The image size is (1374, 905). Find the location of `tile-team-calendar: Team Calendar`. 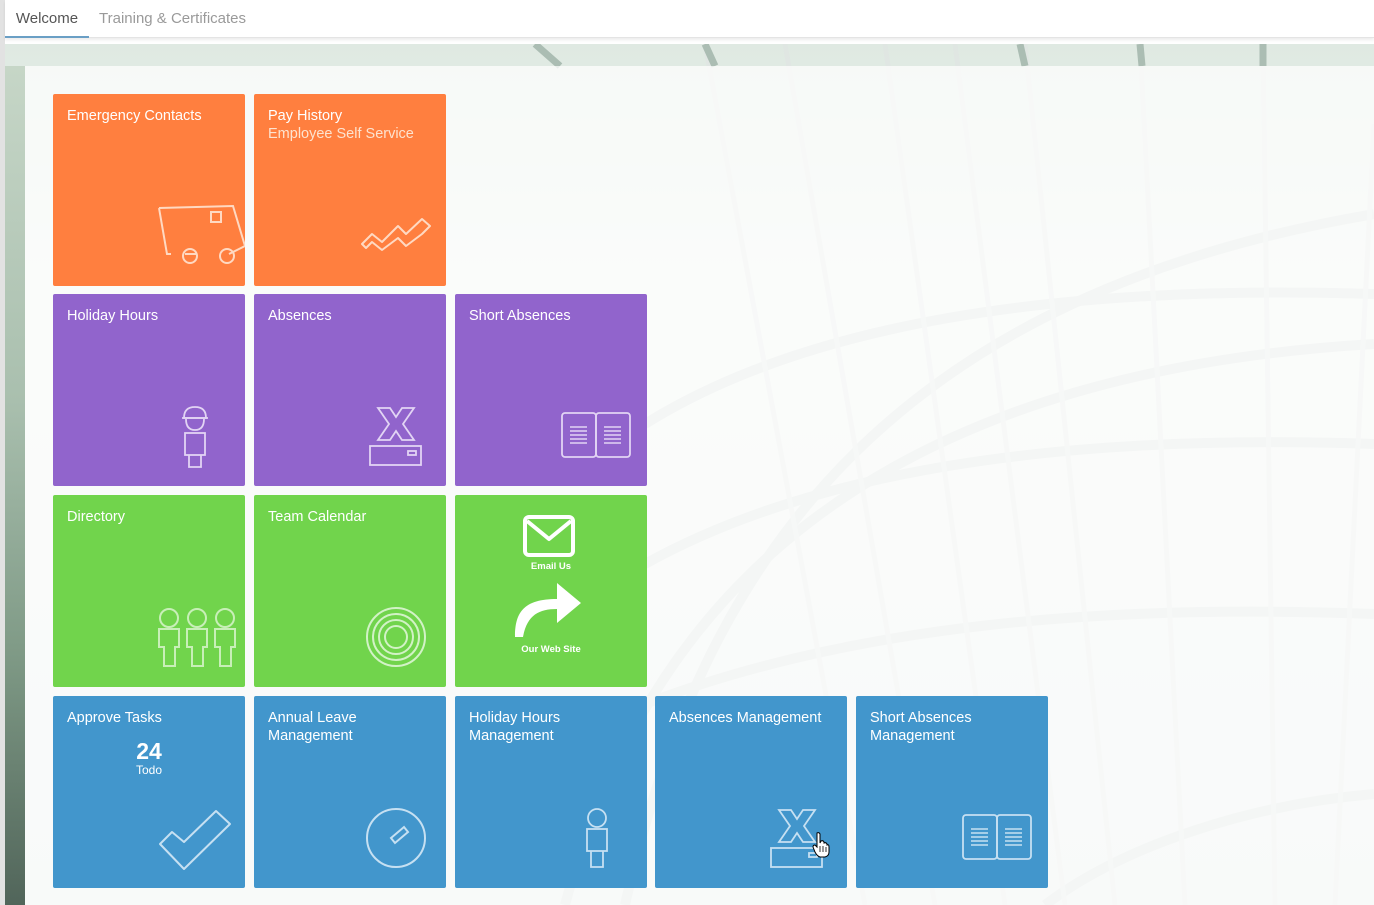

tile-team-calendar: Team Calendar is located at coordinates (350, 591).